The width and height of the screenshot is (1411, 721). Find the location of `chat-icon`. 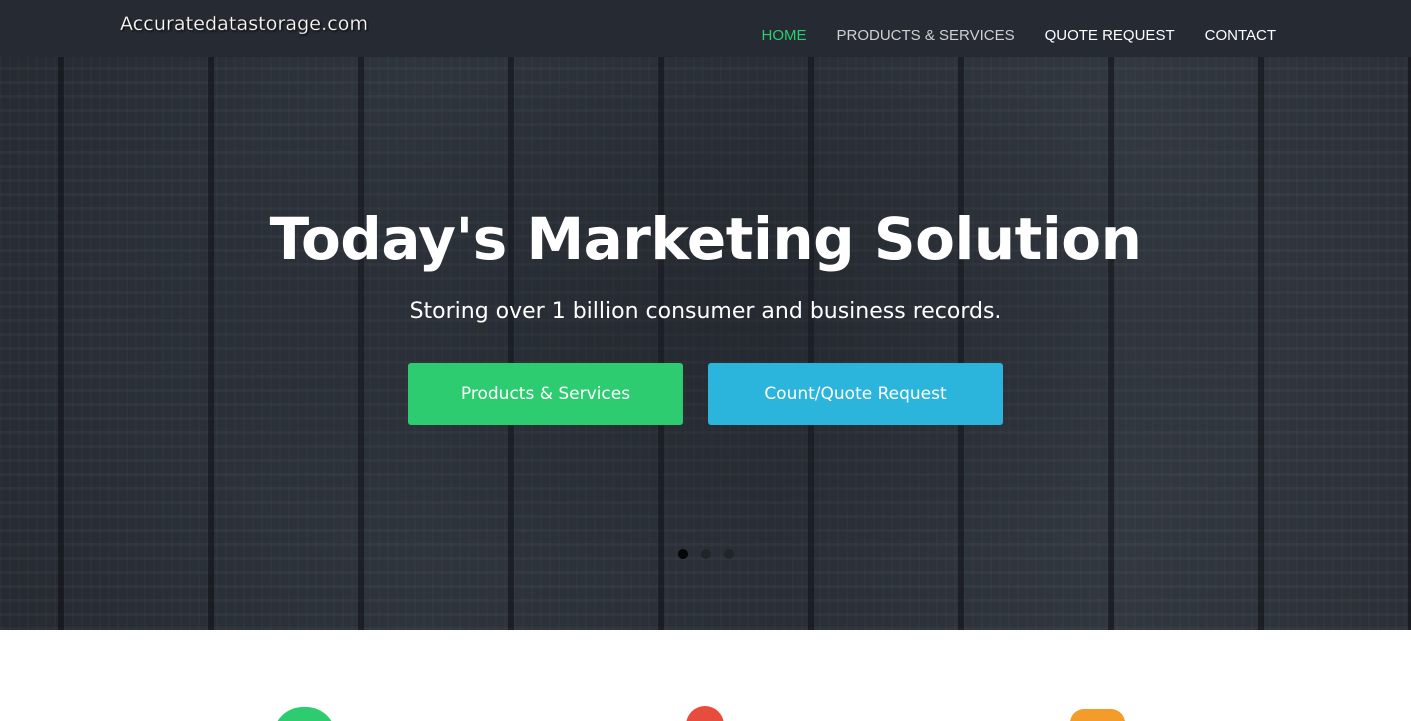

chat-icon is located at coordinates (1097, 715).